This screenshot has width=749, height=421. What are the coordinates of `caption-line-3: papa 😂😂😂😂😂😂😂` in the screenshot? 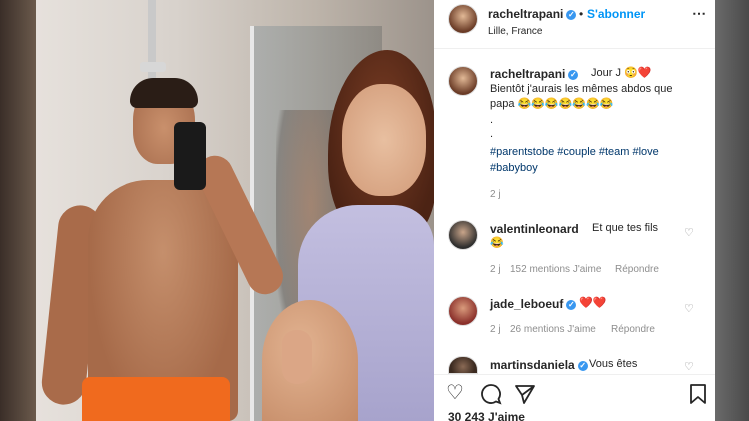 It's located at (552, 104).